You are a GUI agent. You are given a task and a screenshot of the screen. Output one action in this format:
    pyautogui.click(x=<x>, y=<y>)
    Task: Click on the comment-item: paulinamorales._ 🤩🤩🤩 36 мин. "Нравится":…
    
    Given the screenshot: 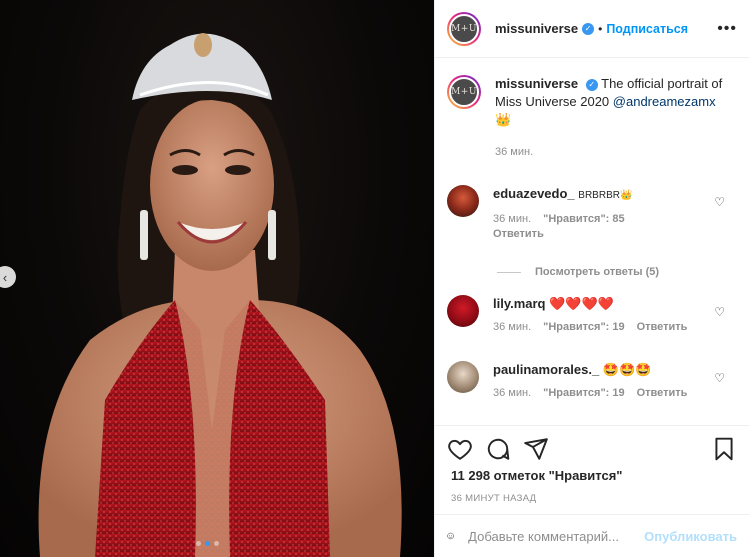 What is the action you would take?
    pyautogui.click(x=592, y=380)
    